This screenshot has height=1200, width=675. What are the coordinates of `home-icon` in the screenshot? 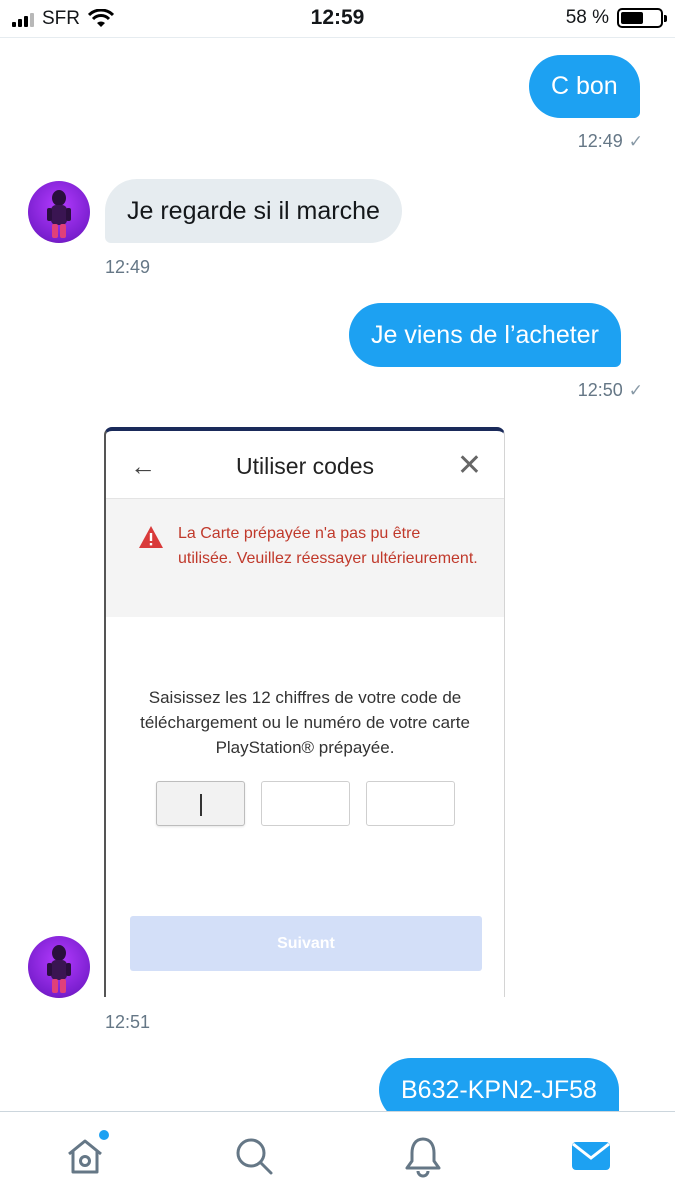 It's located at (85, 1156).